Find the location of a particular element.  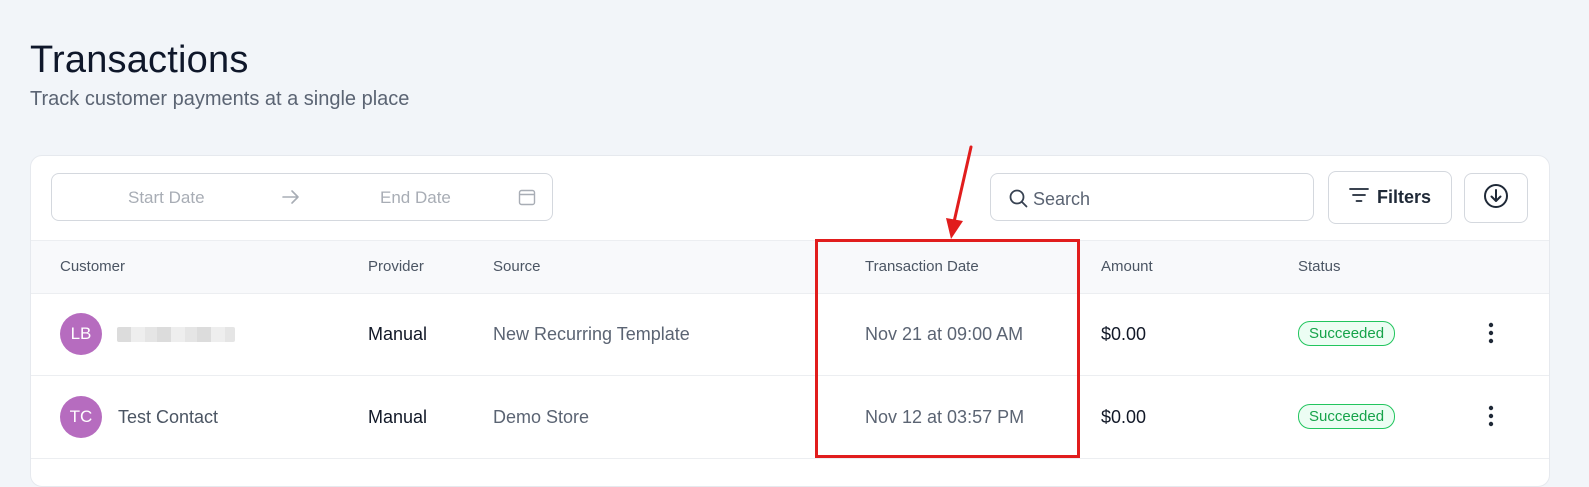

column-header-amount: Amount is located at coordinates (1127, 266).